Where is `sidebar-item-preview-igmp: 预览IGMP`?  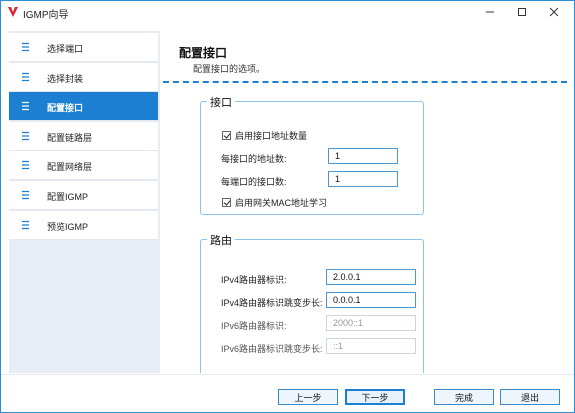 sidebar-item-preview-igmp: 预览IGMP is located at coordinates (83, 225).